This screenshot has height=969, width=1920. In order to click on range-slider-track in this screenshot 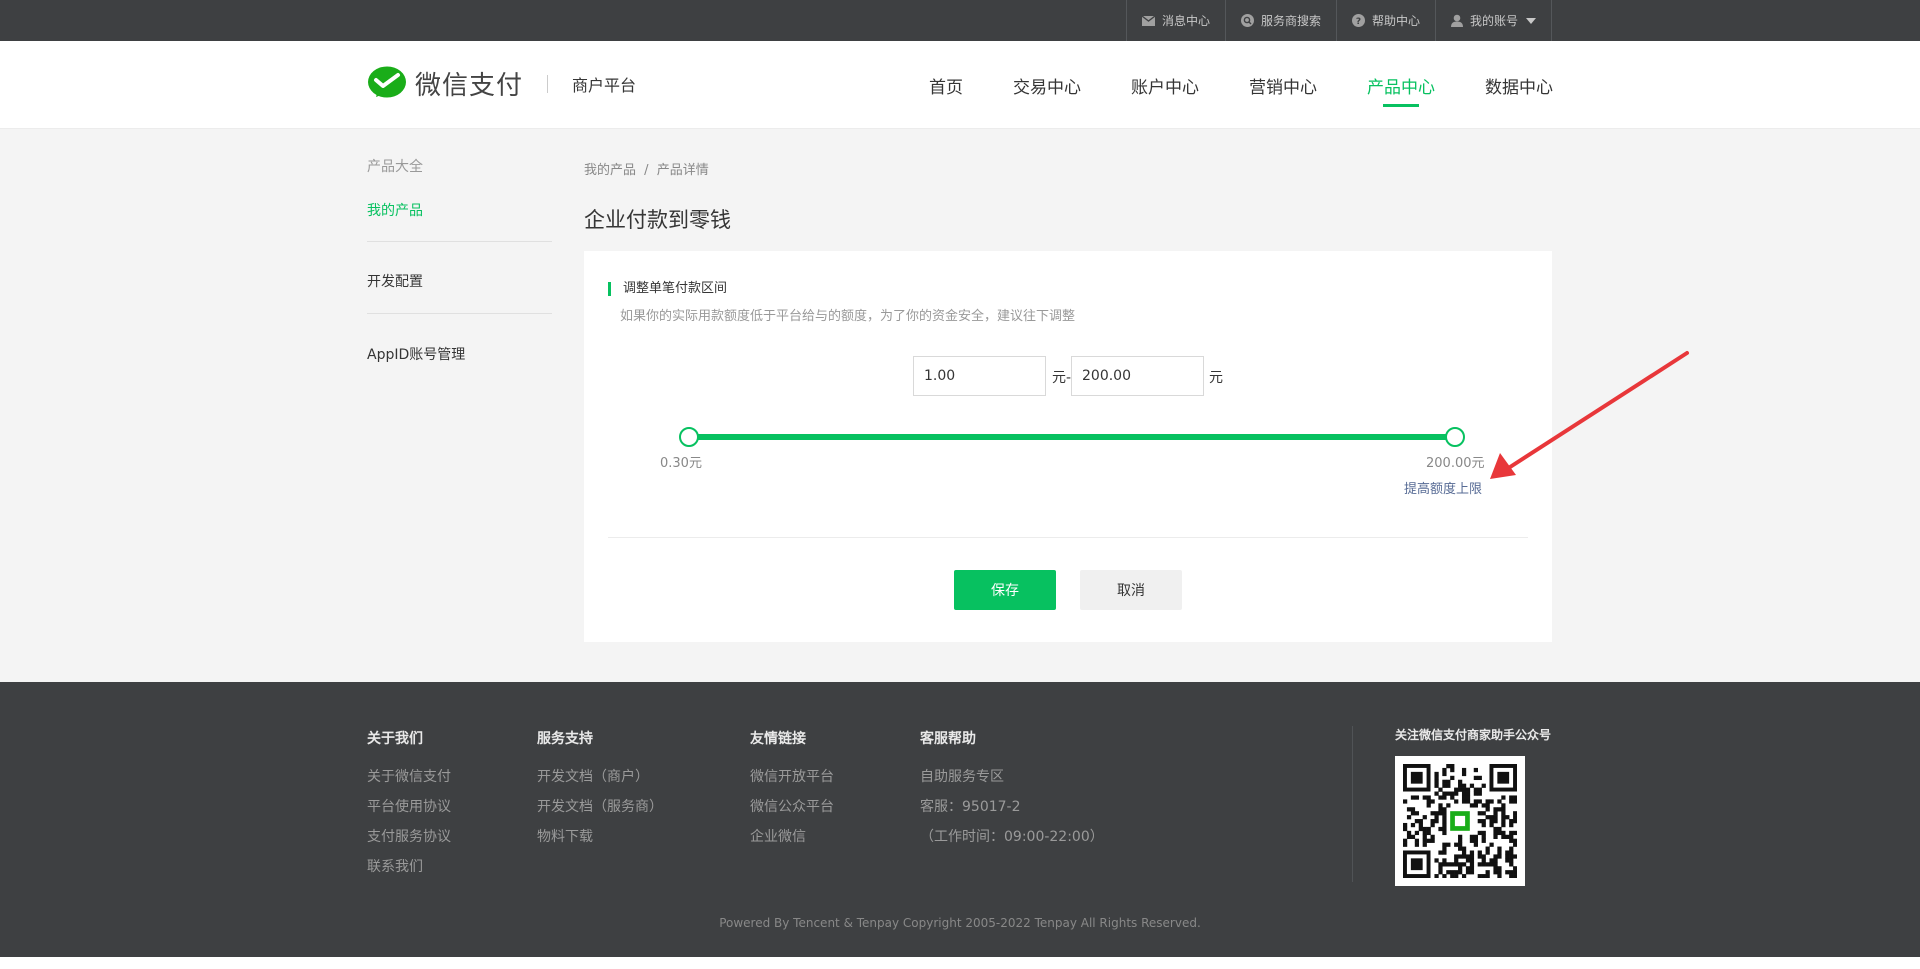, I will do `click(1071, 437)`.